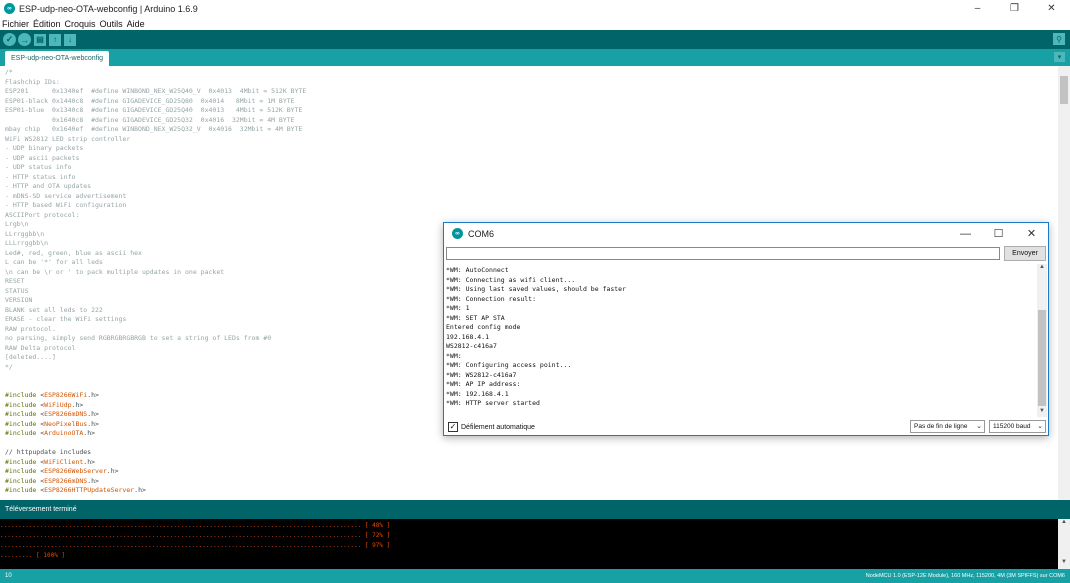 Image resolution: width=1070 pixels, height=583 pixels. I want to click on minimize-button: –, so click(977, 8).